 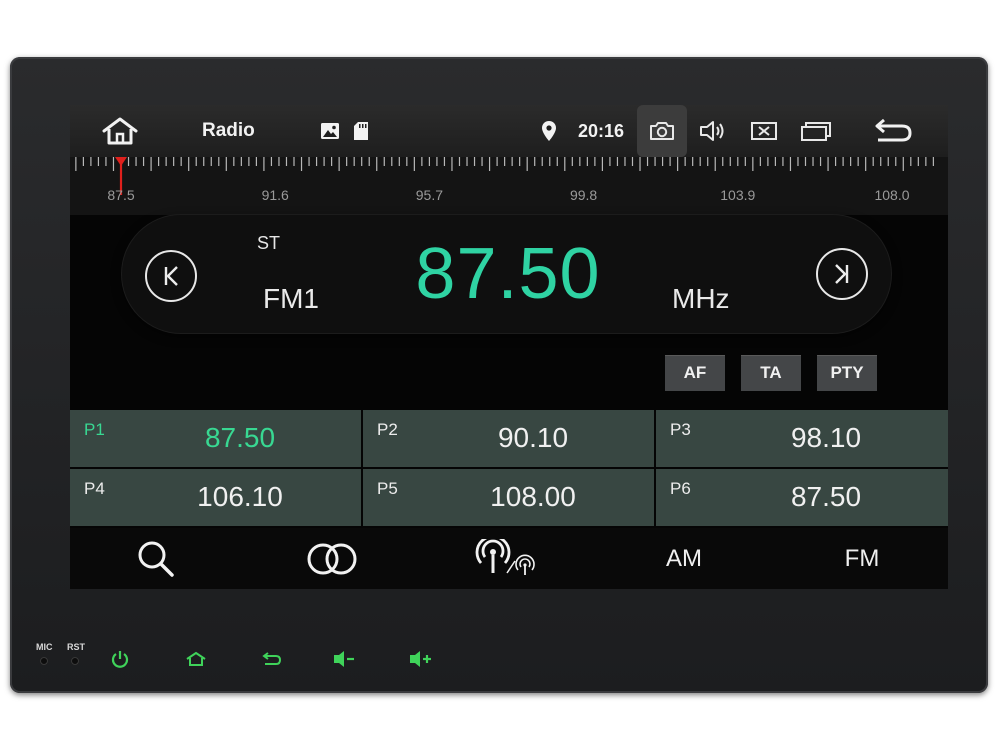 I want to click on tuner-tick-label: 99.8, so click(x=583, y=195).